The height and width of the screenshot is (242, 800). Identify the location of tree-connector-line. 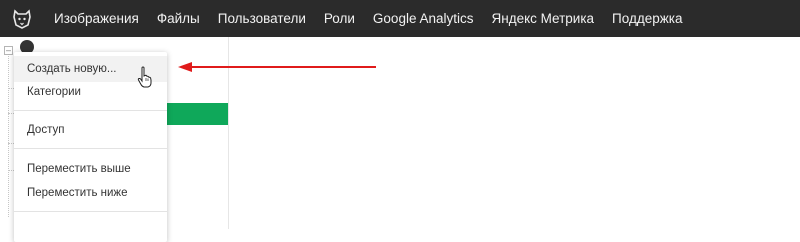
(8, 132).